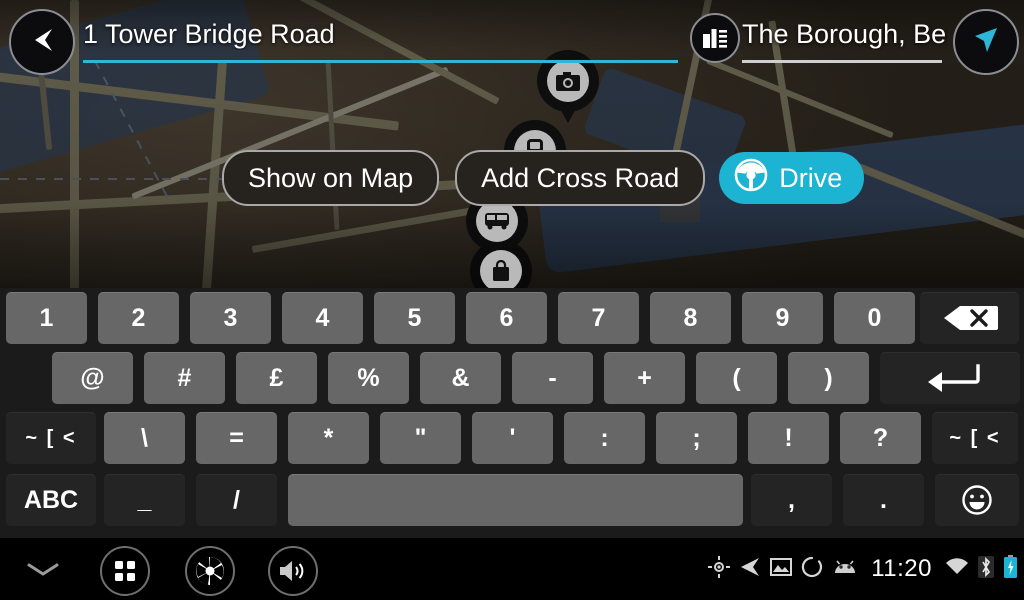 This screenshot has width=1024, height=600. I want to click on key-%: %, so click(368, 378).